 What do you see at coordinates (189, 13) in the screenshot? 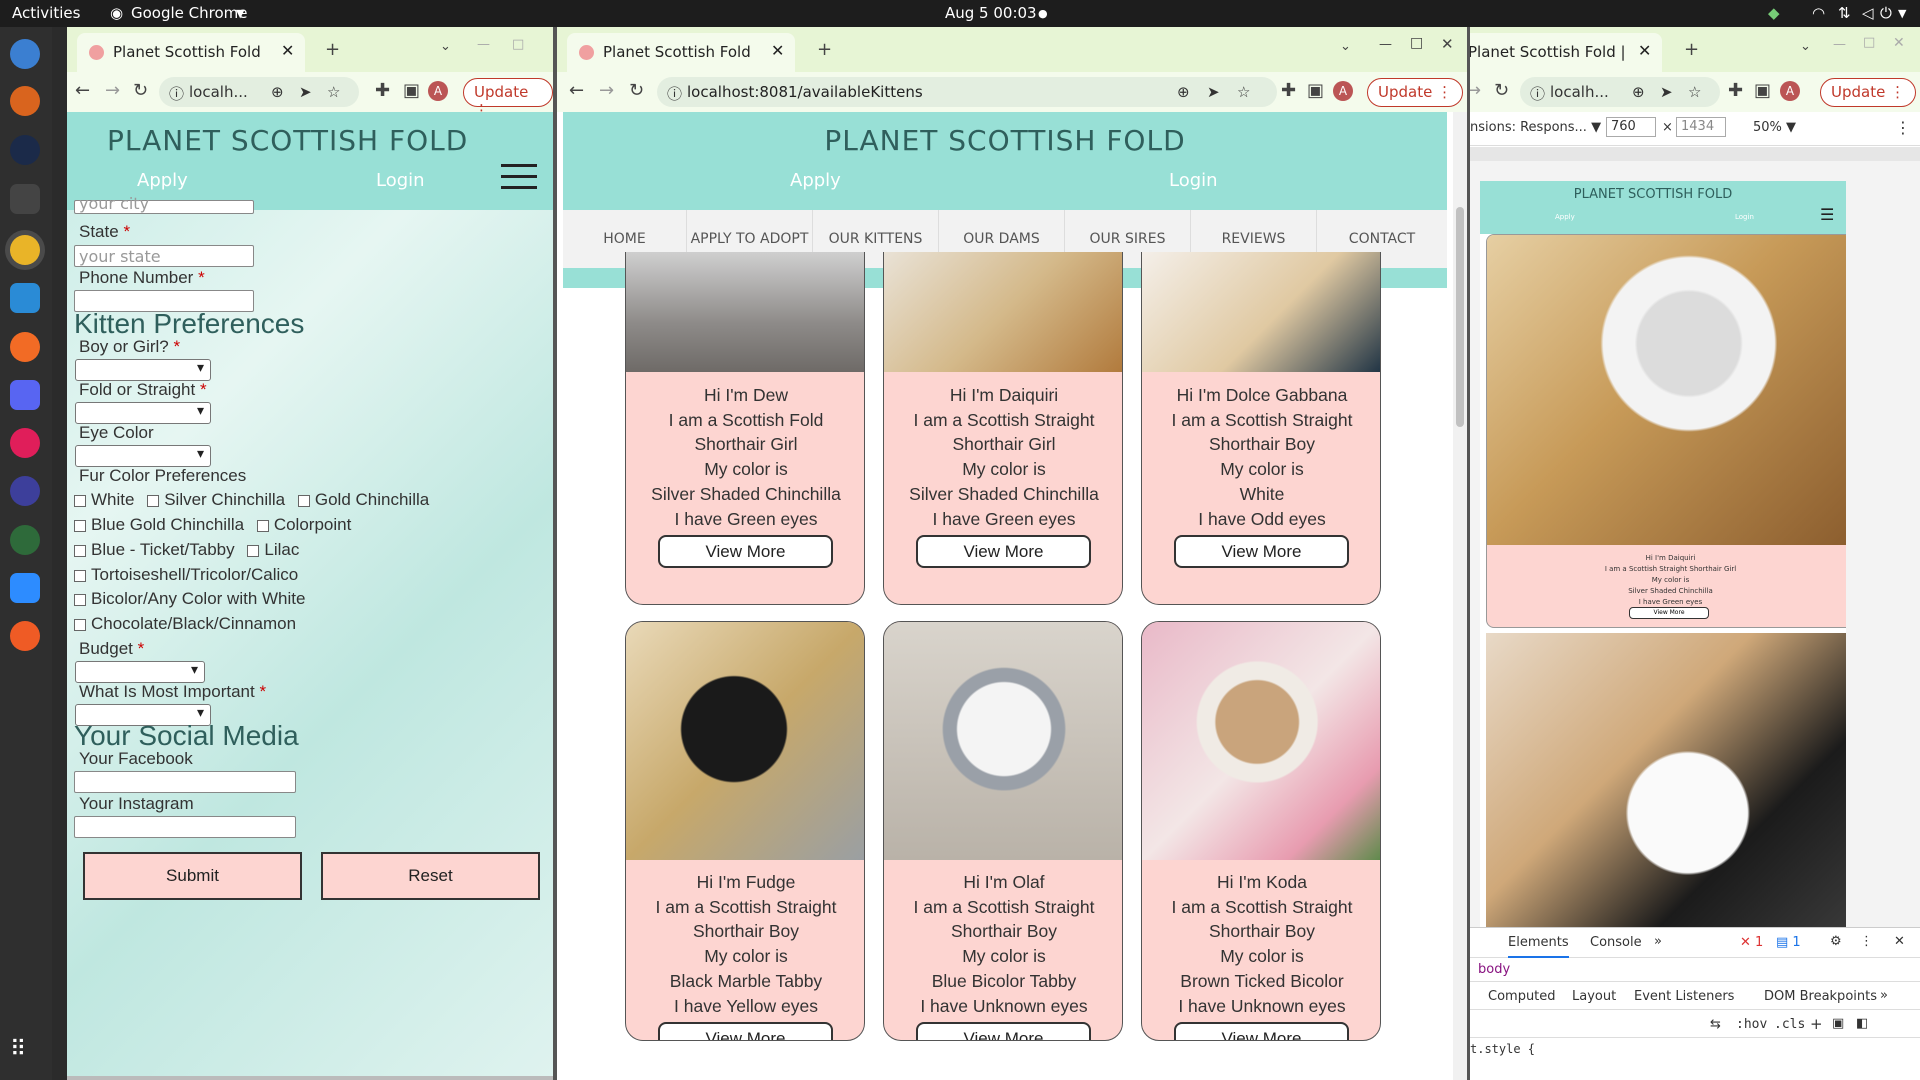
I see `app-menu: Google Chrome` at bounding box center [189, 13].